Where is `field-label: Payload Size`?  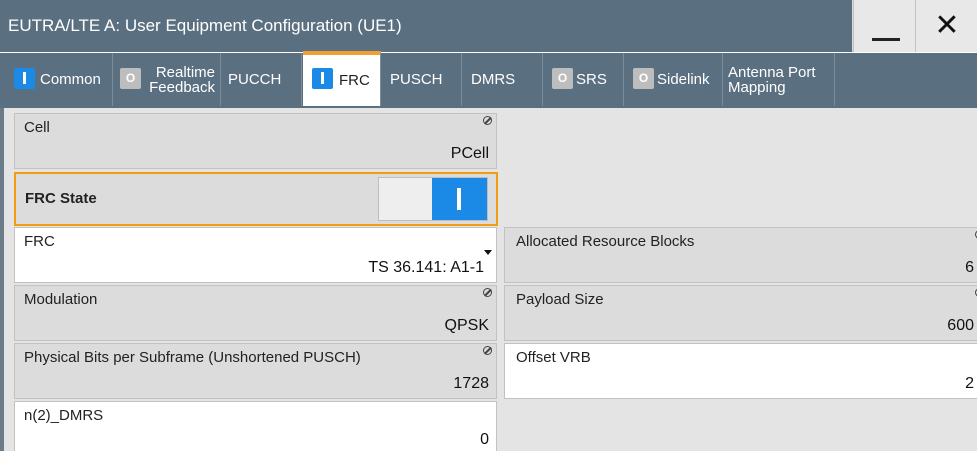 field-label: Payload Size is located at coordinates (560, 299).